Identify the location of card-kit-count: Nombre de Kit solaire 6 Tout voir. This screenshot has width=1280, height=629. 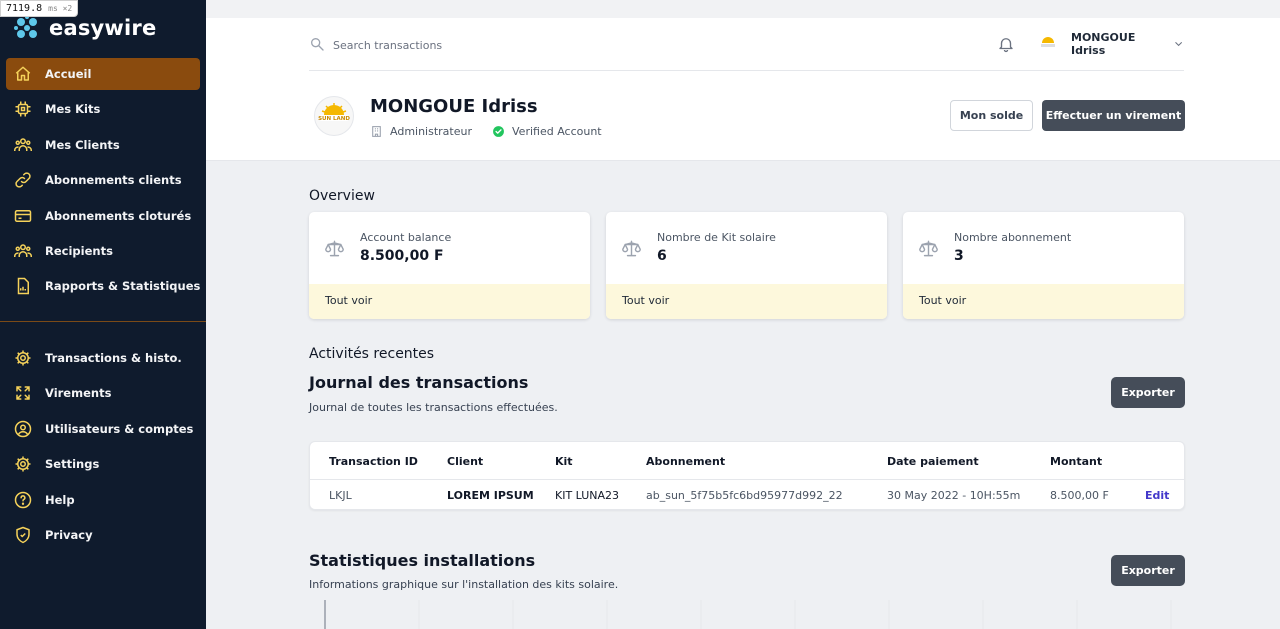
(746, 265).